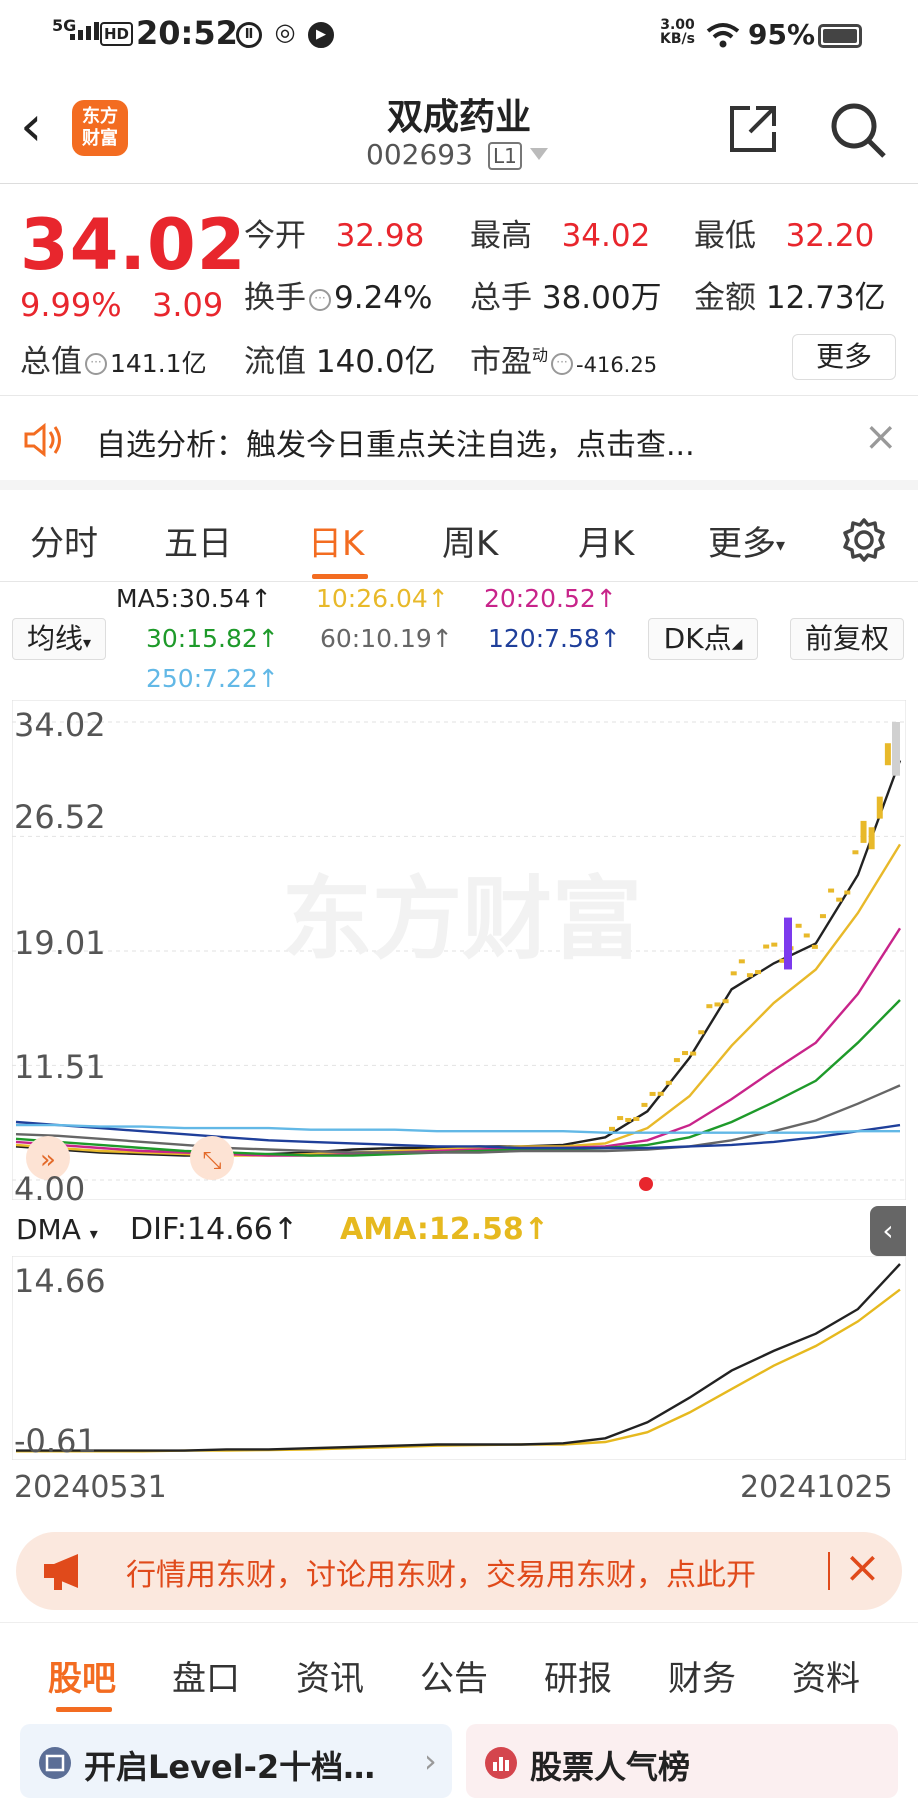  What do you see at coordinates (560, 236) in the screenshot?
I see `high-field: 最高 34.02` at bounding box center [560, 236].